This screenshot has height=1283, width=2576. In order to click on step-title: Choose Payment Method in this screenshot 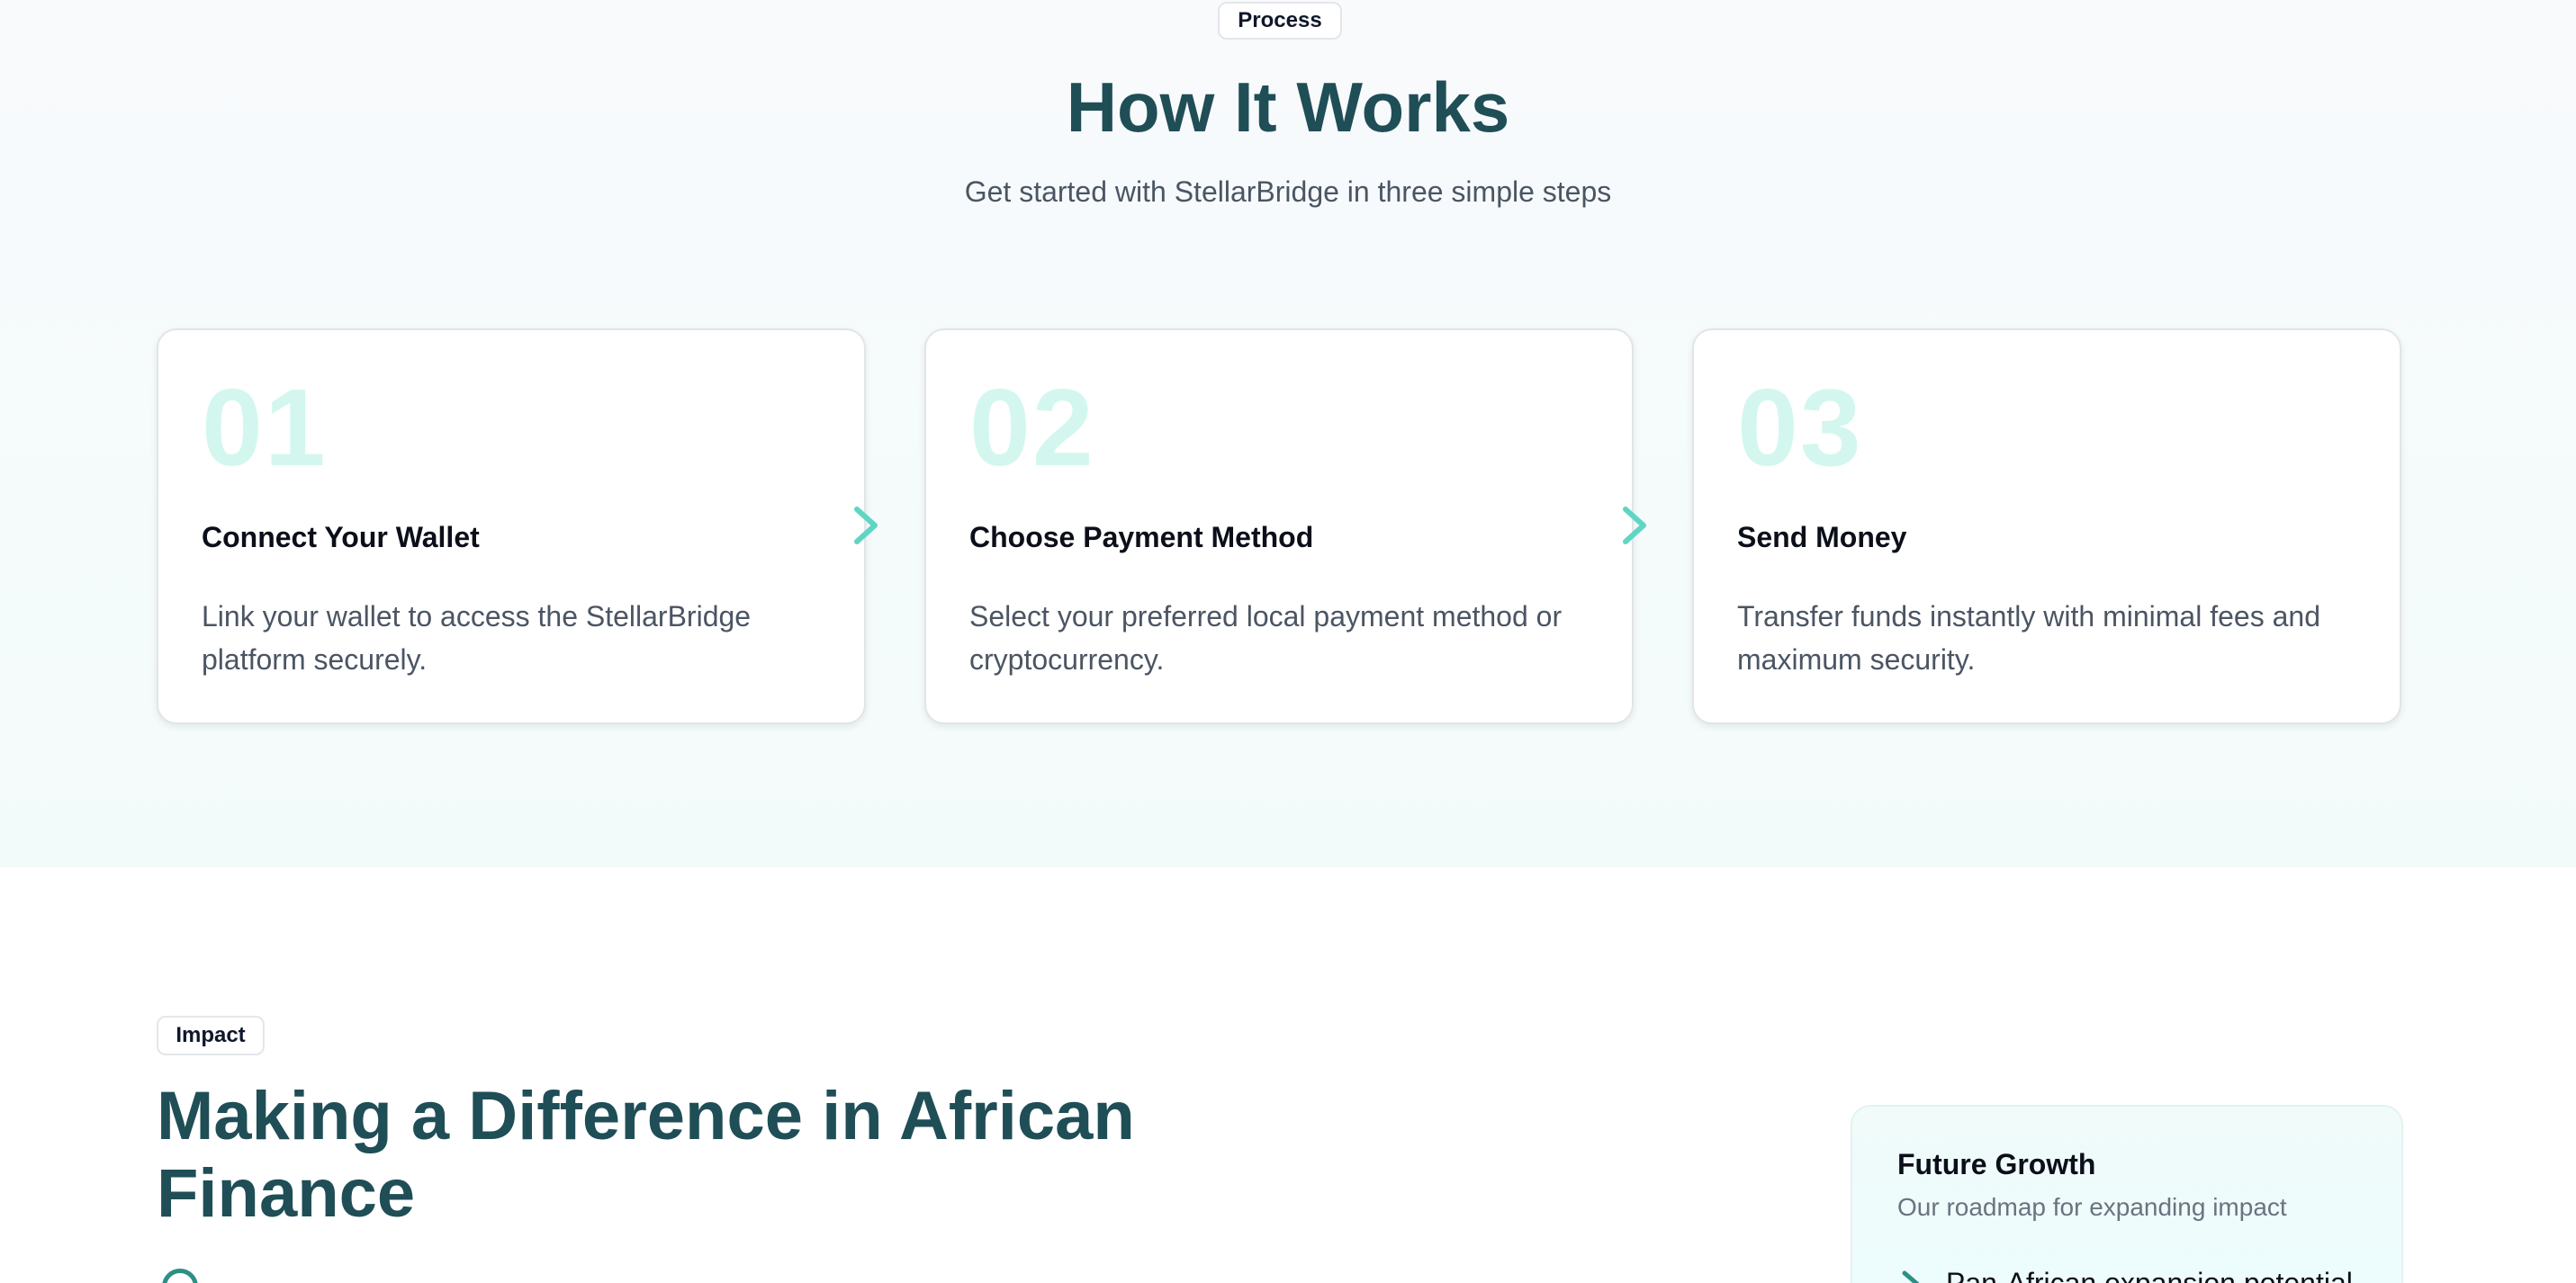, I will do `click(1141, 537)`.